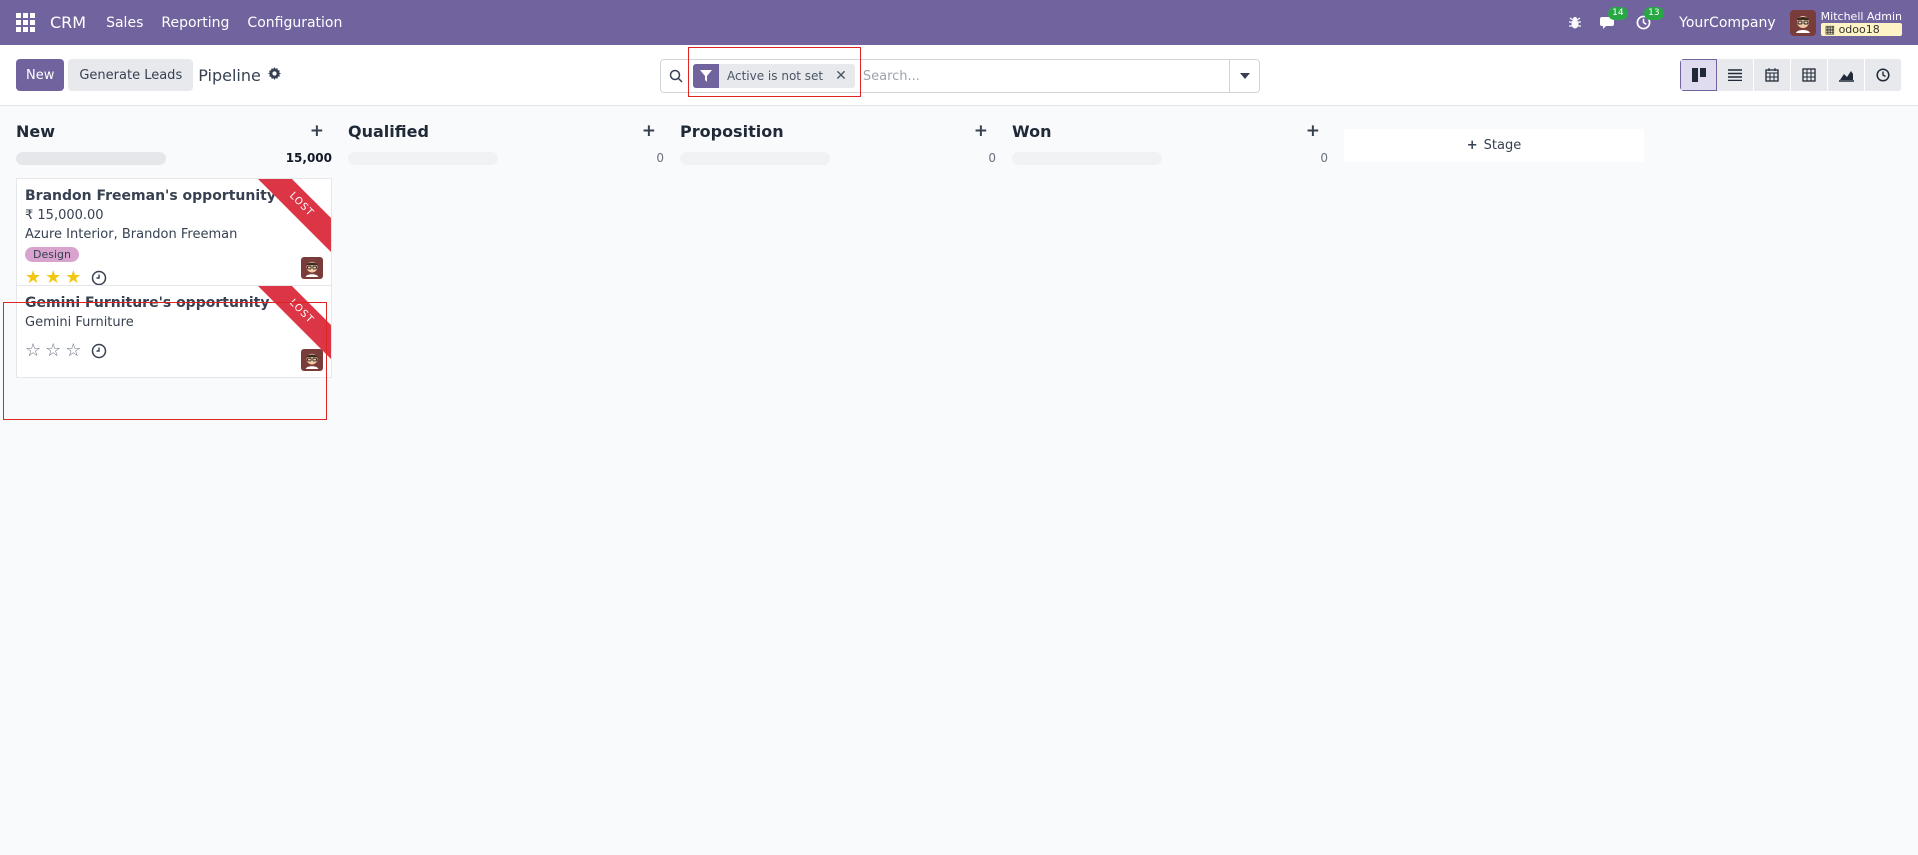  I want to click on menu-sales: Sales, so click(124, 23).